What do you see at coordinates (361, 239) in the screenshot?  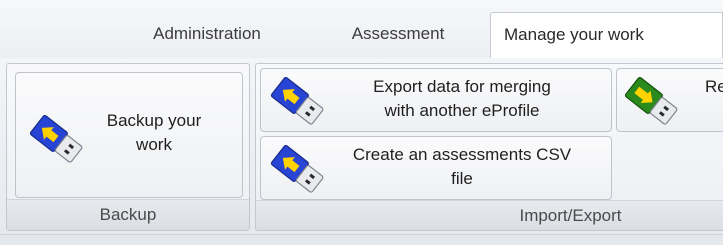 I see `ribbon-bottom-border` at bounding box center [361, 239].